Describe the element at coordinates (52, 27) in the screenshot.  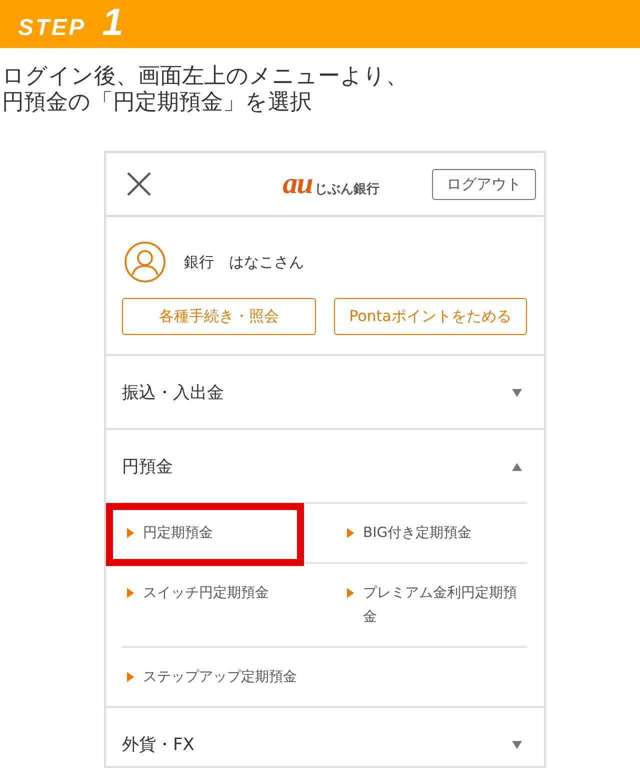
I see `step-label: STEP` at that location.